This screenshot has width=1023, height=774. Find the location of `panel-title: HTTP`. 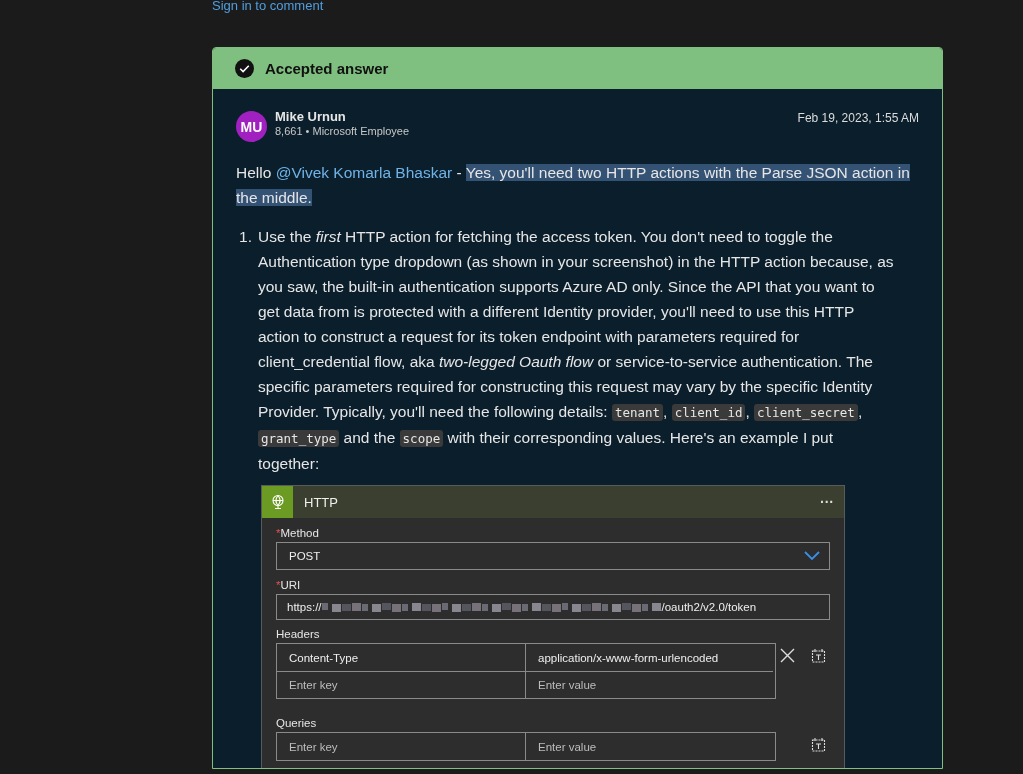

panel-title: HTTP is located at coordinates (321, 502).